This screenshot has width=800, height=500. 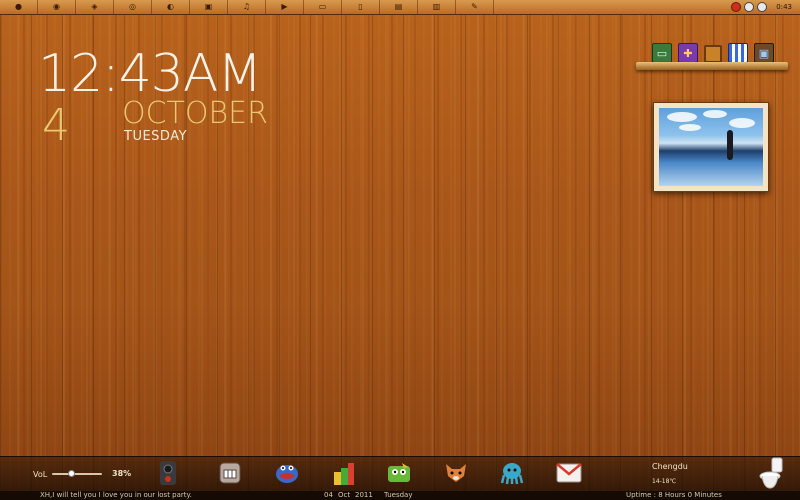 I want to click on shelf-board, so click(x=712, y=66).